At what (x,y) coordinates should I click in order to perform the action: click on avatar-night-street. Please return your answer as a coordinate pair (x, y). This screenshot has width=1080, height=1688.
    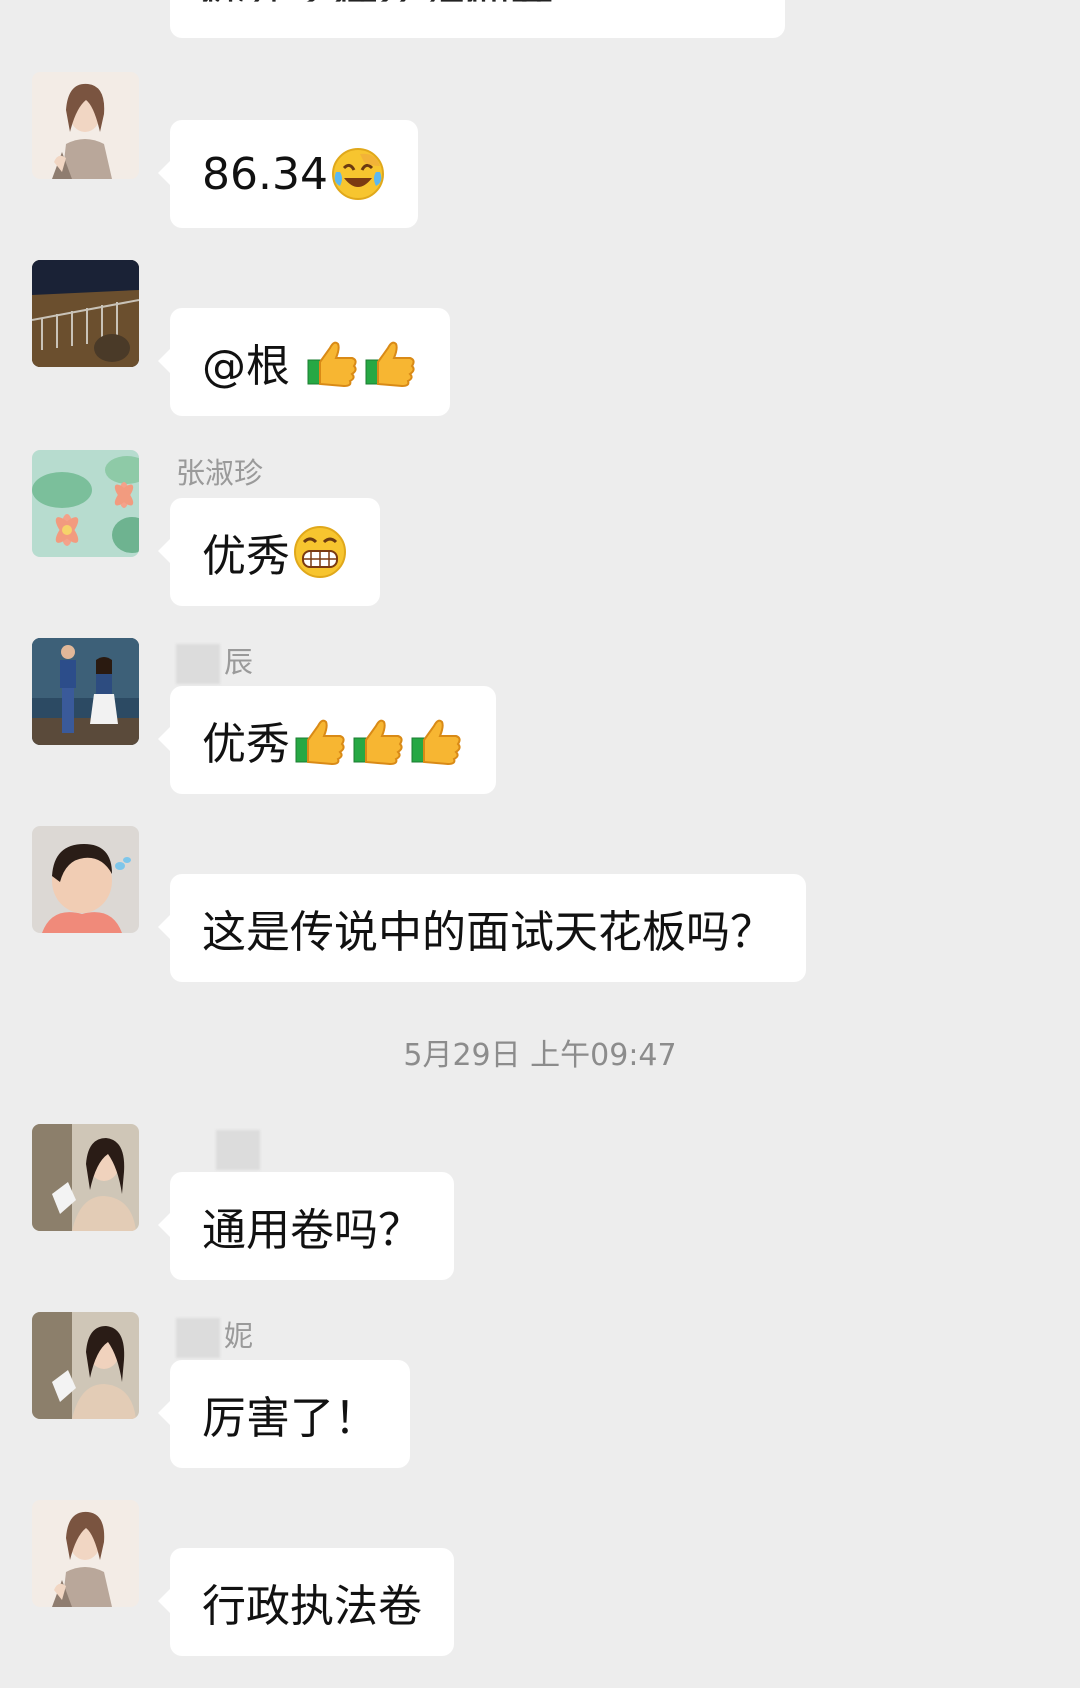
    Looking at the image, I should click on (85, 313).